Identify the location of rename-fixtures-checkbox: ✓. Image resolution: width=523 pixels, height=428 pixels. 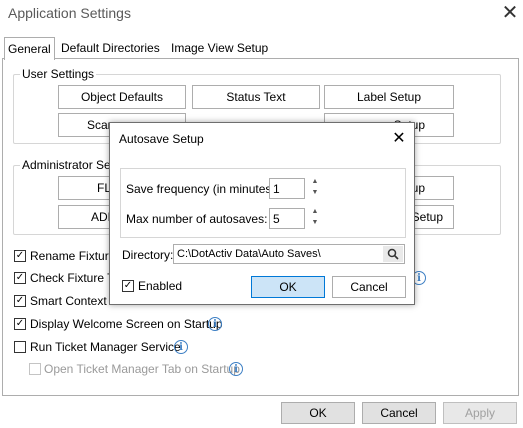
(20, 256).